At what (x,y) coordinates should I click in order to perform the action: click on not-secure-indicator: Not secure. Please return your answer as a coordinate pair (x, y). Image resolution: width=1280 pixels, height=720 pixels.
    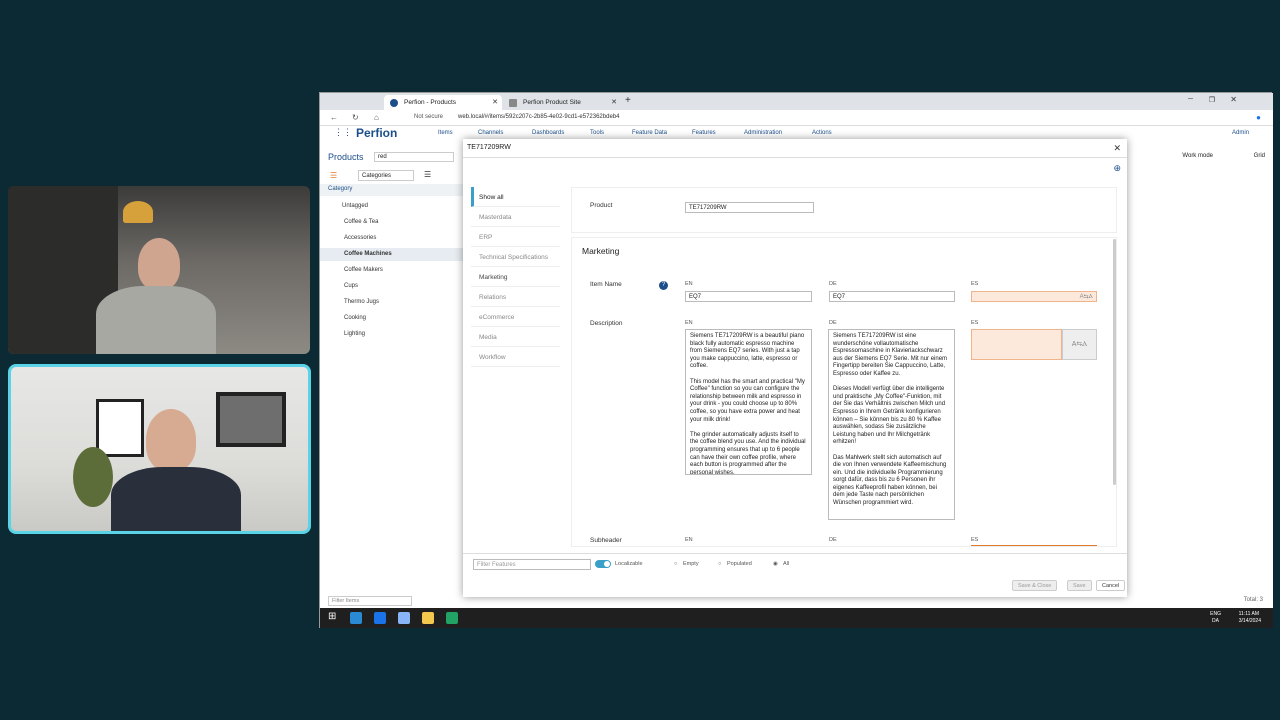
    Looking at the image, I should click on (428, 117).